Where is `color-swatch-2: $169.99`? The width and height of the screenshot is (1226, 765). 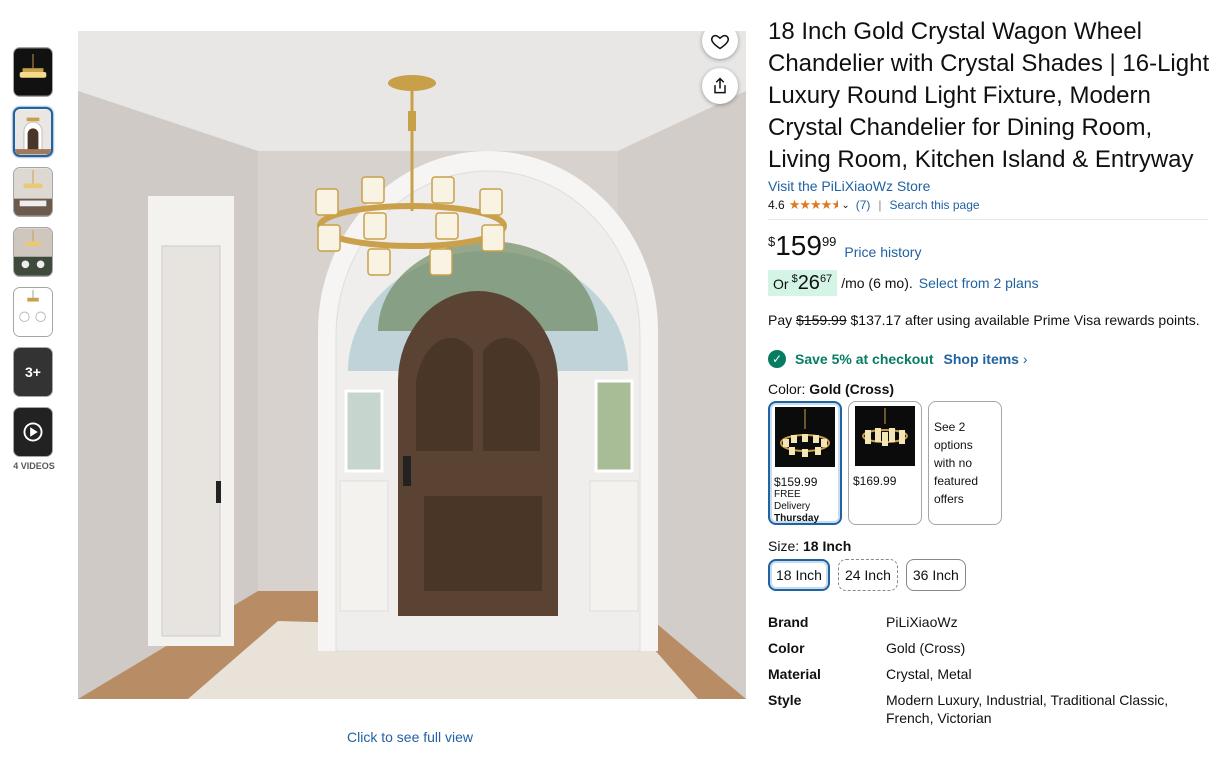 color-swatch-2: $169.99 is located at coordinates (885, 463).